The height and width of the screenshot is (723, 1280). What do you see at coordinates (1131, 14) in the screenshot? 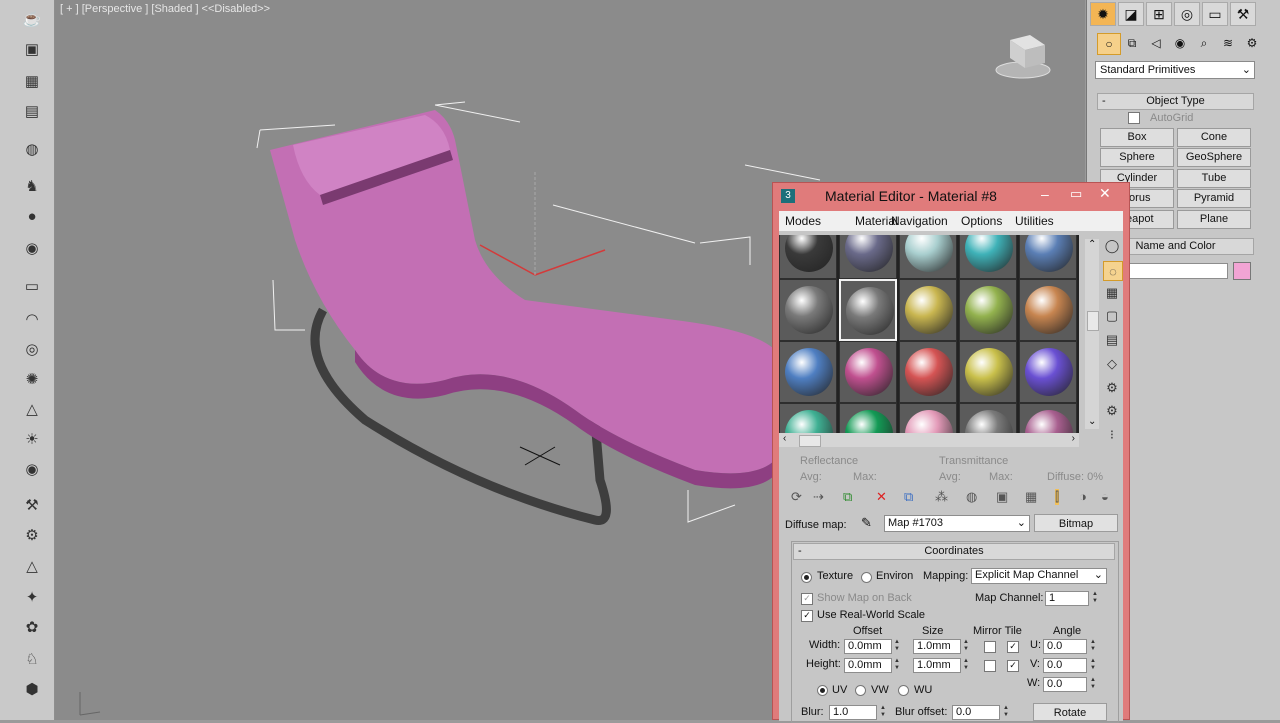
I see `modify-tab-icon: ◪` at bounding box center [1131, 14].